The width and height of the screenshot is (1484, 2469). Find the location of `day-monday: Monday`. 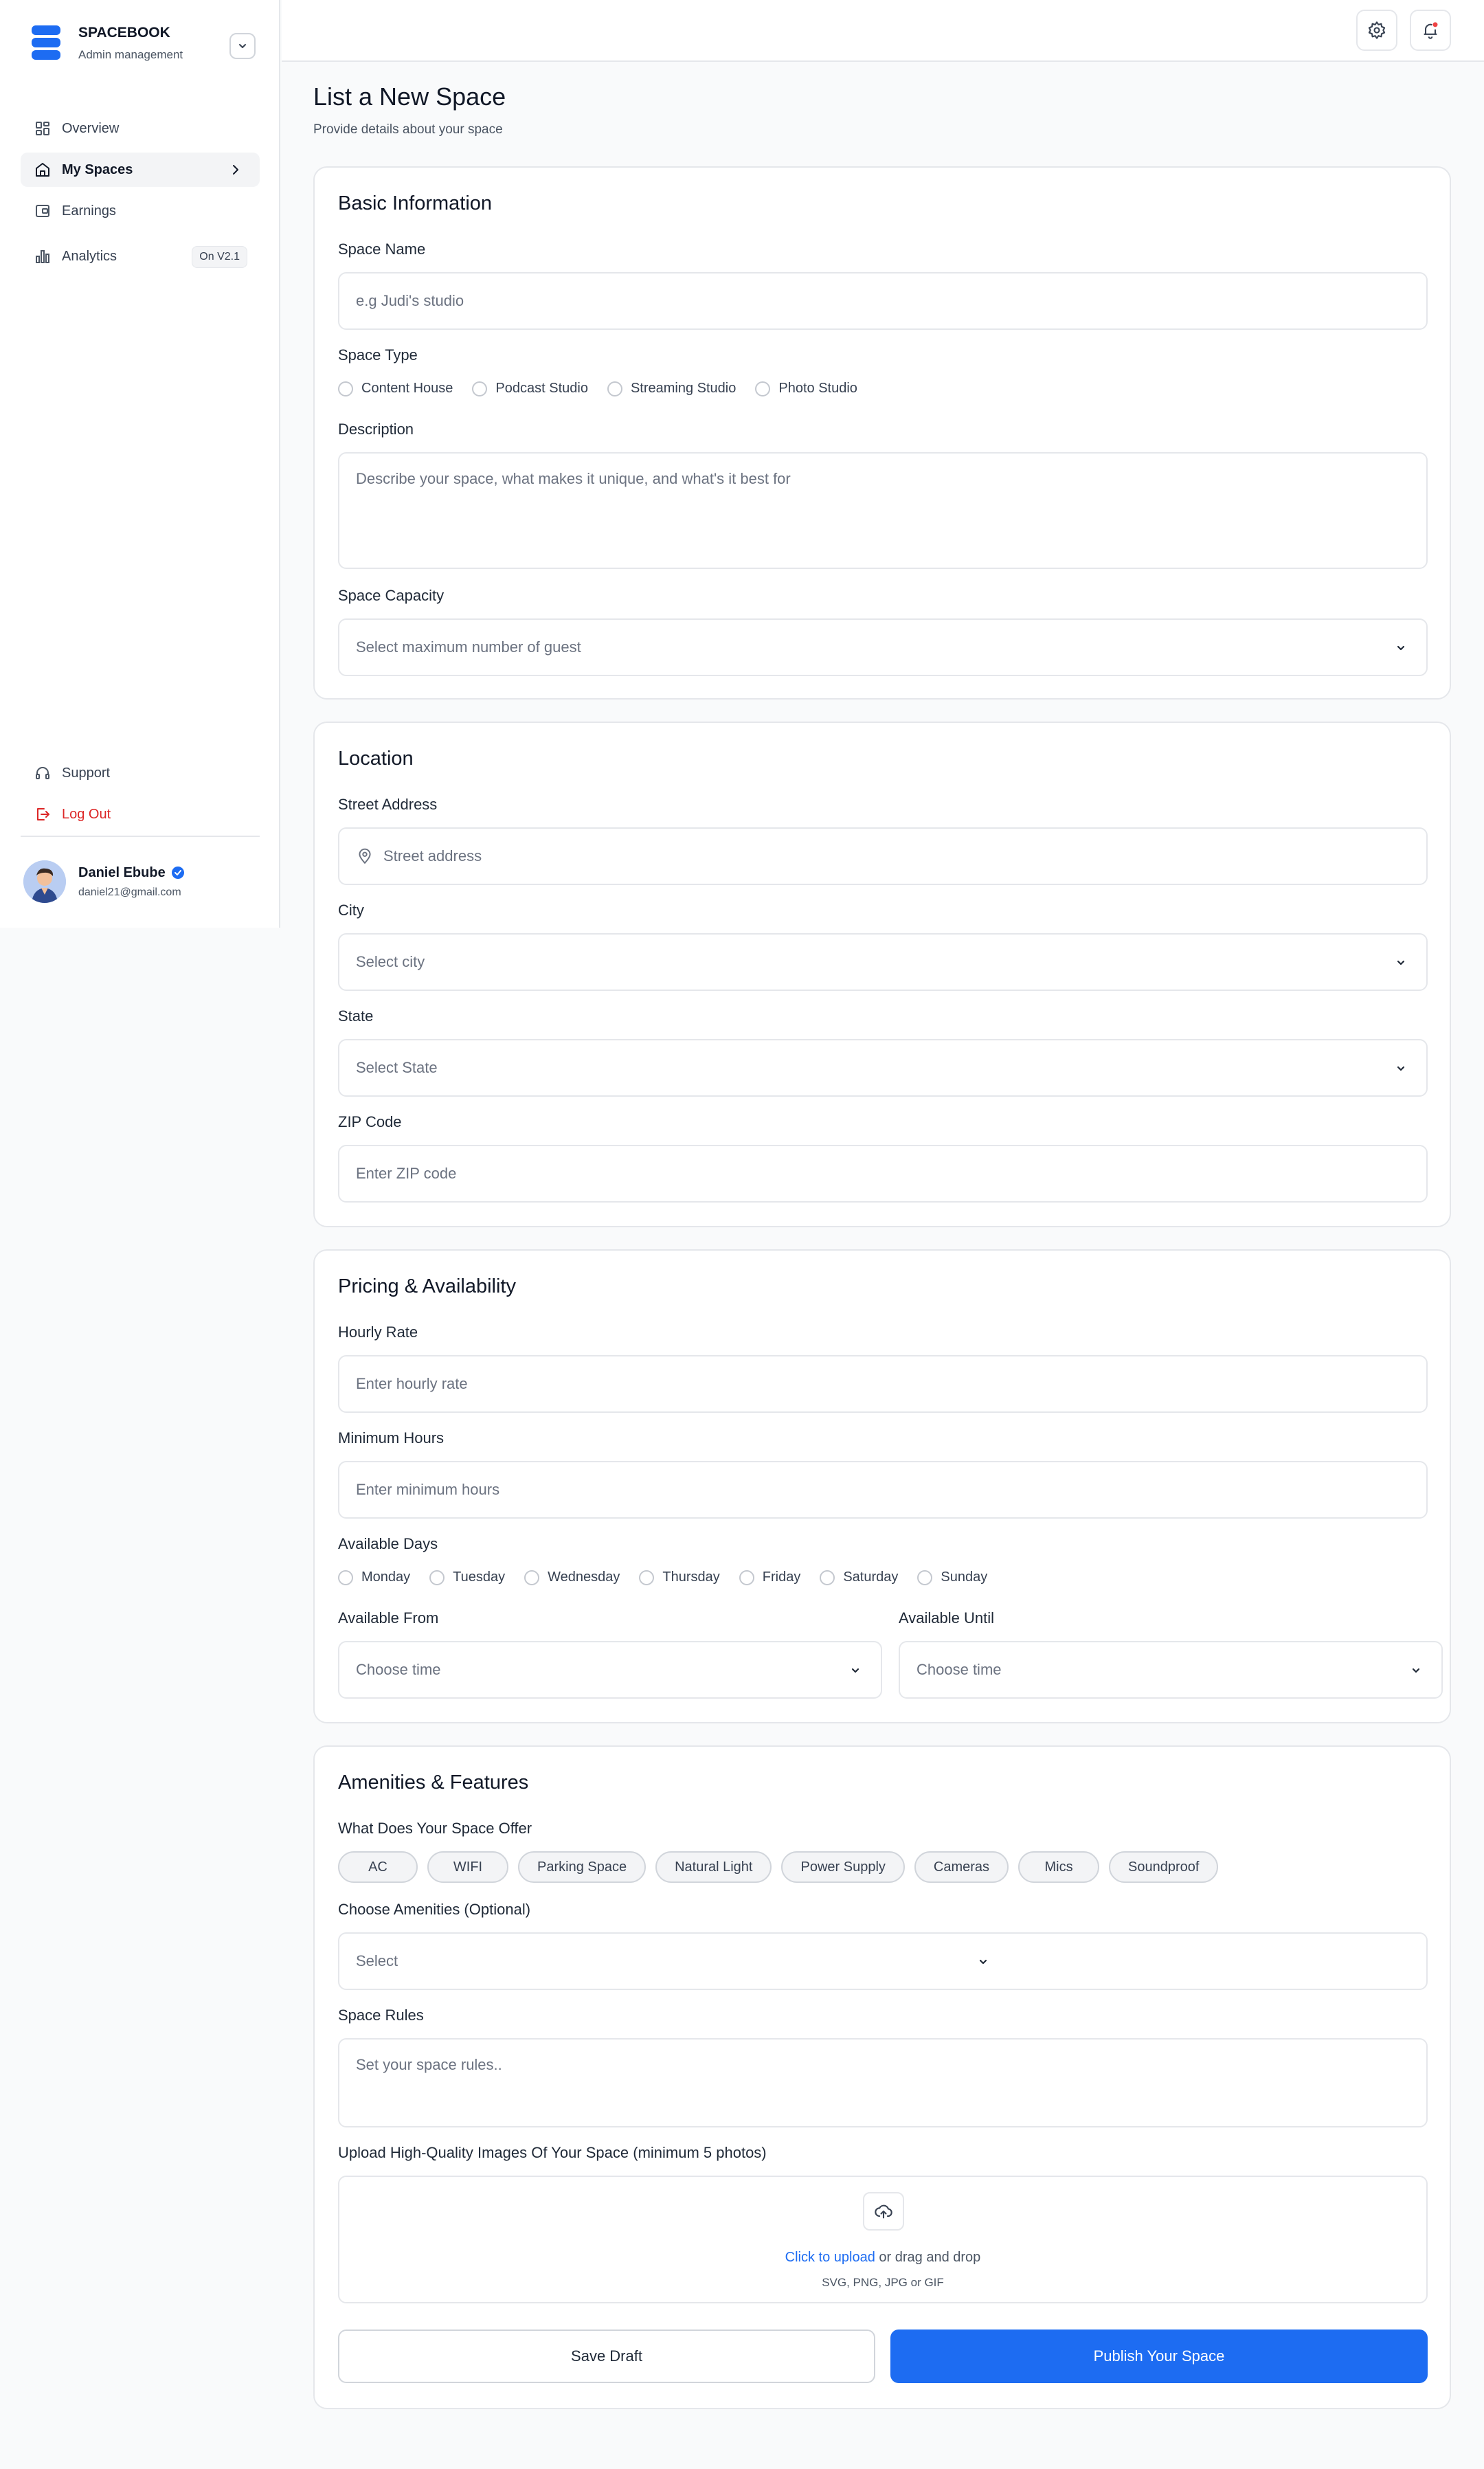

day-monday: Monday is located at coordinates (374, 1577).